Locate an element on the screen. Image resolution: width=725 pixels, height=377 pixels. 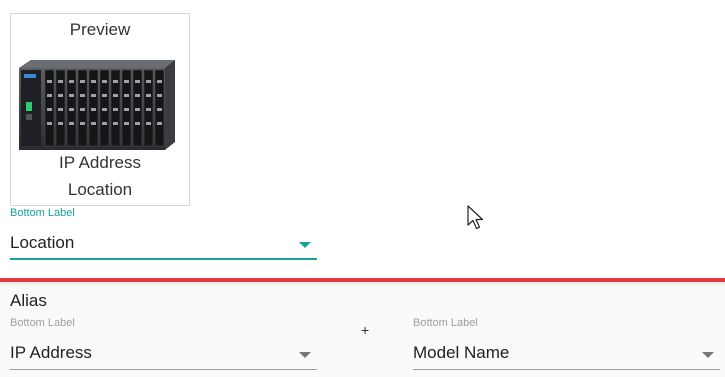
bottom-label-value: Location is located at coordinates (42, 242).